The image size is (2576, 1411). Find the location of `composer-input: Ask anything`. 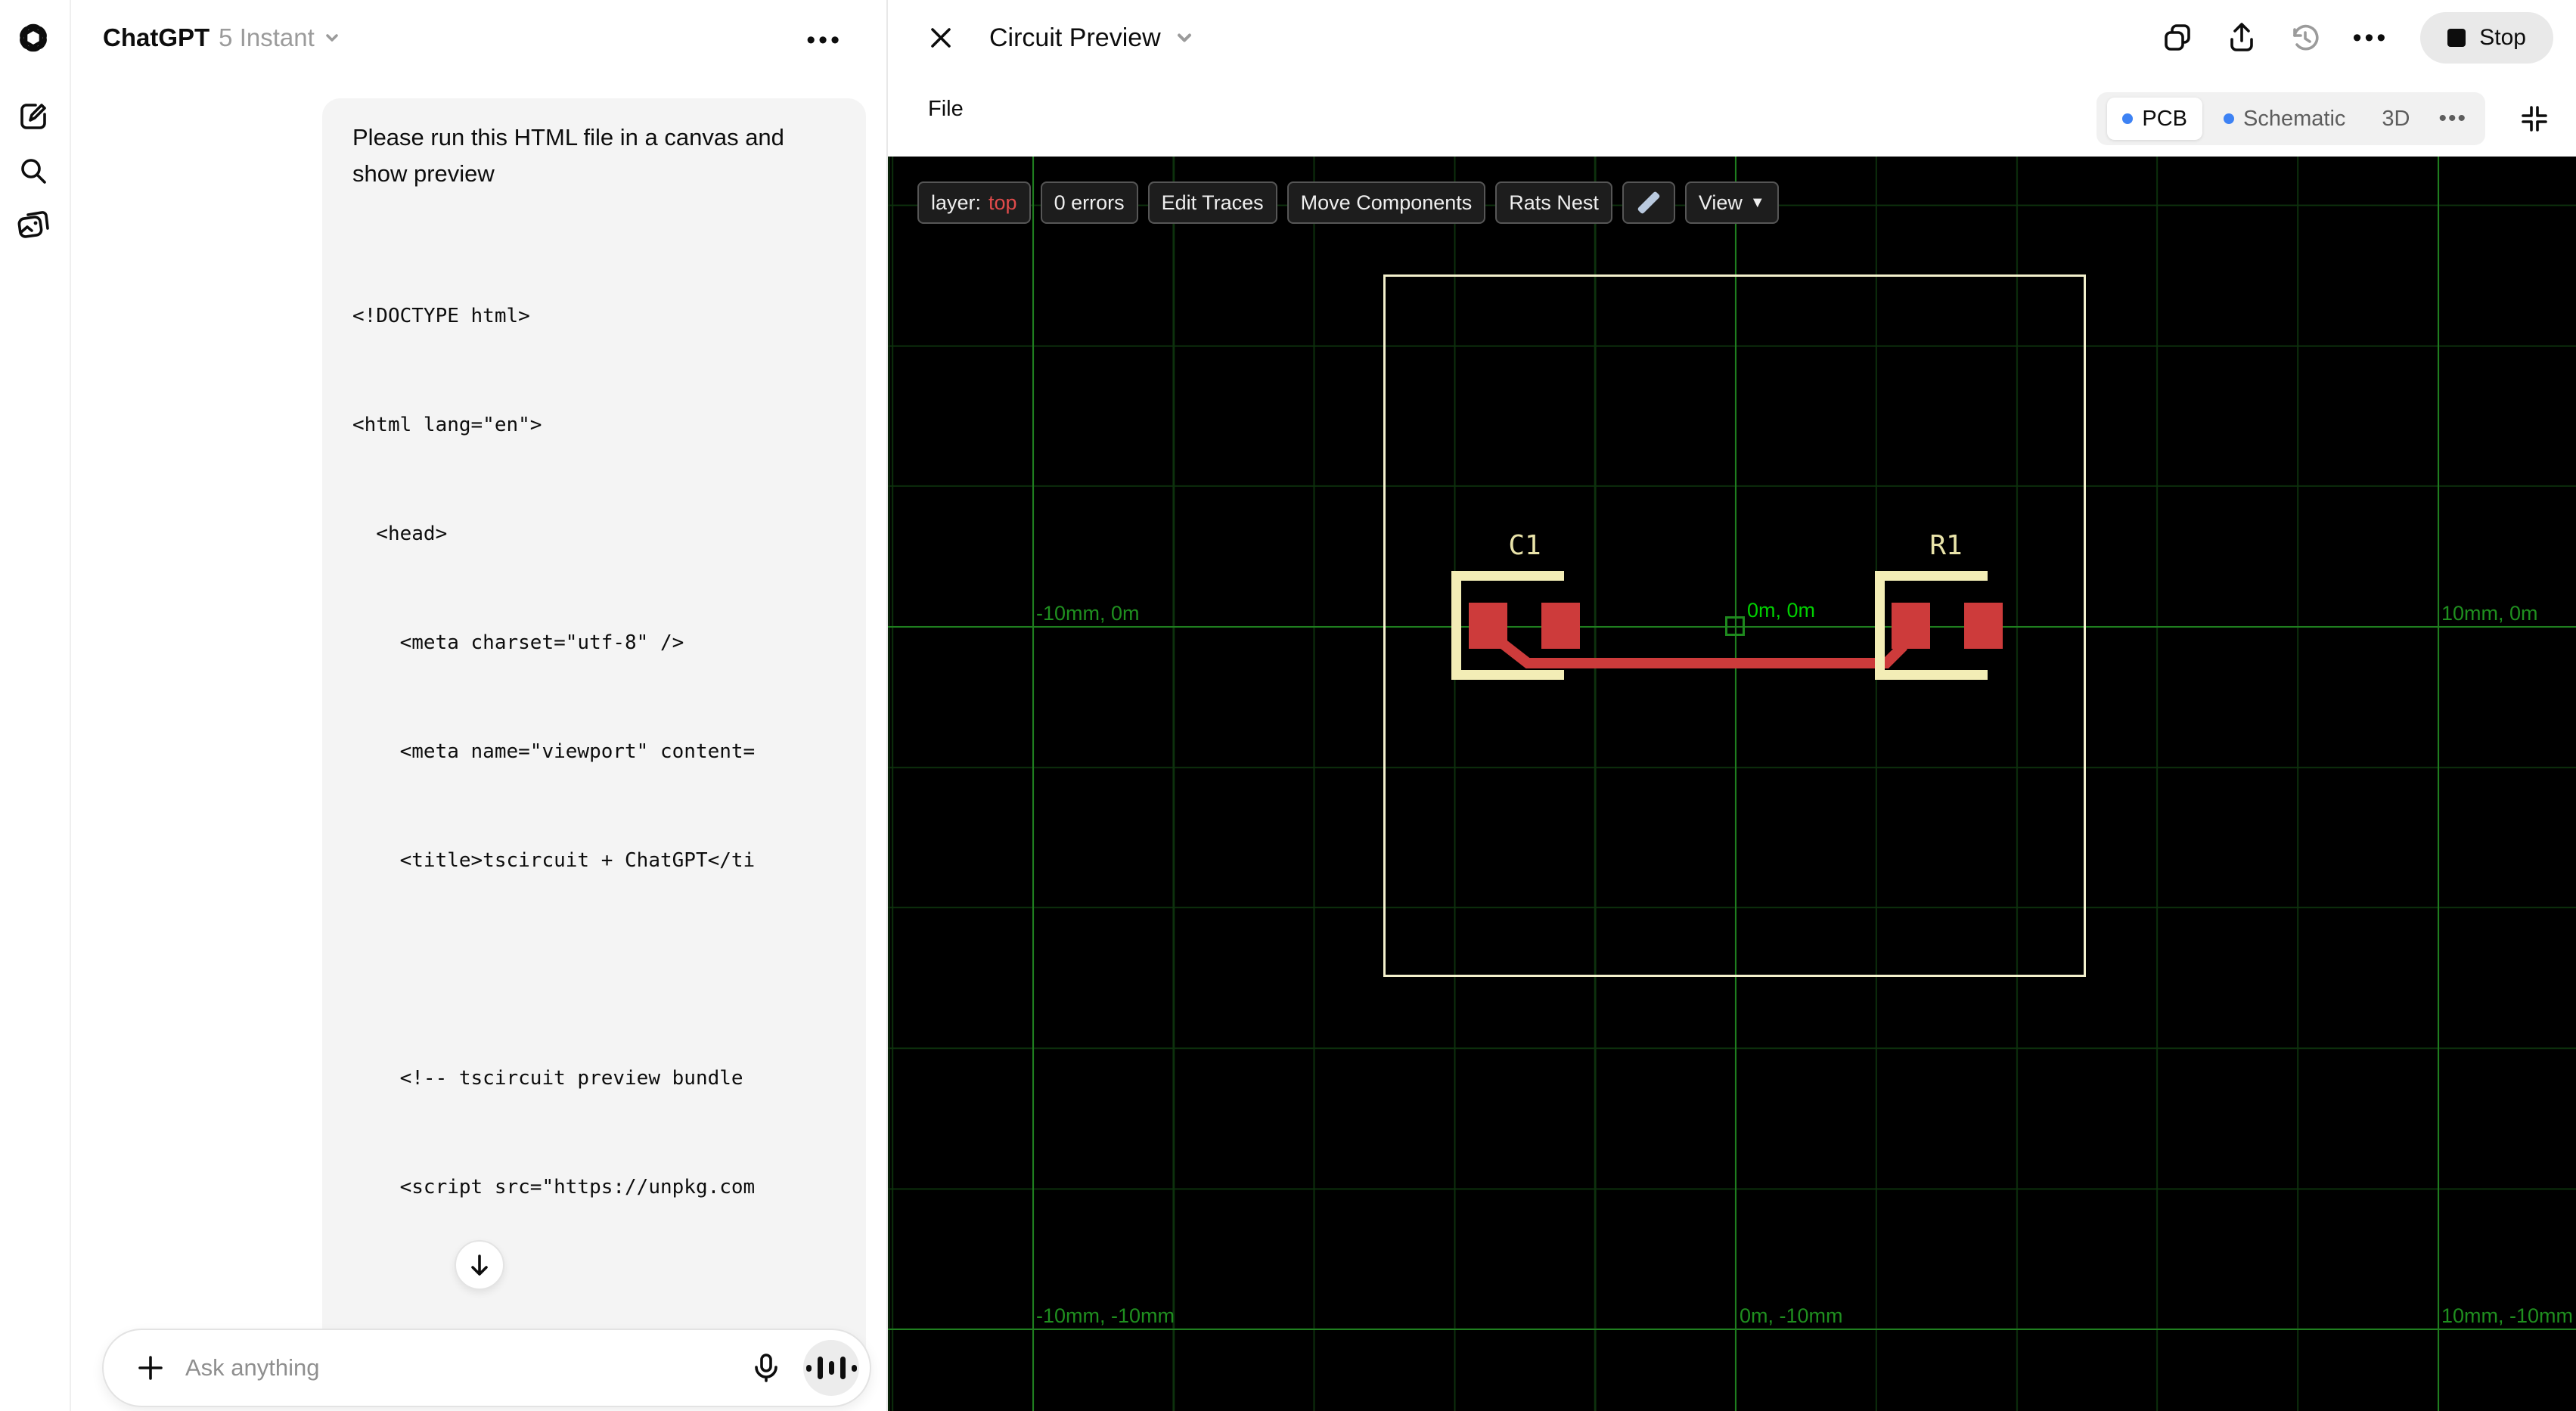

composer-input: Ask anything is located at coordinates (467, 1368).